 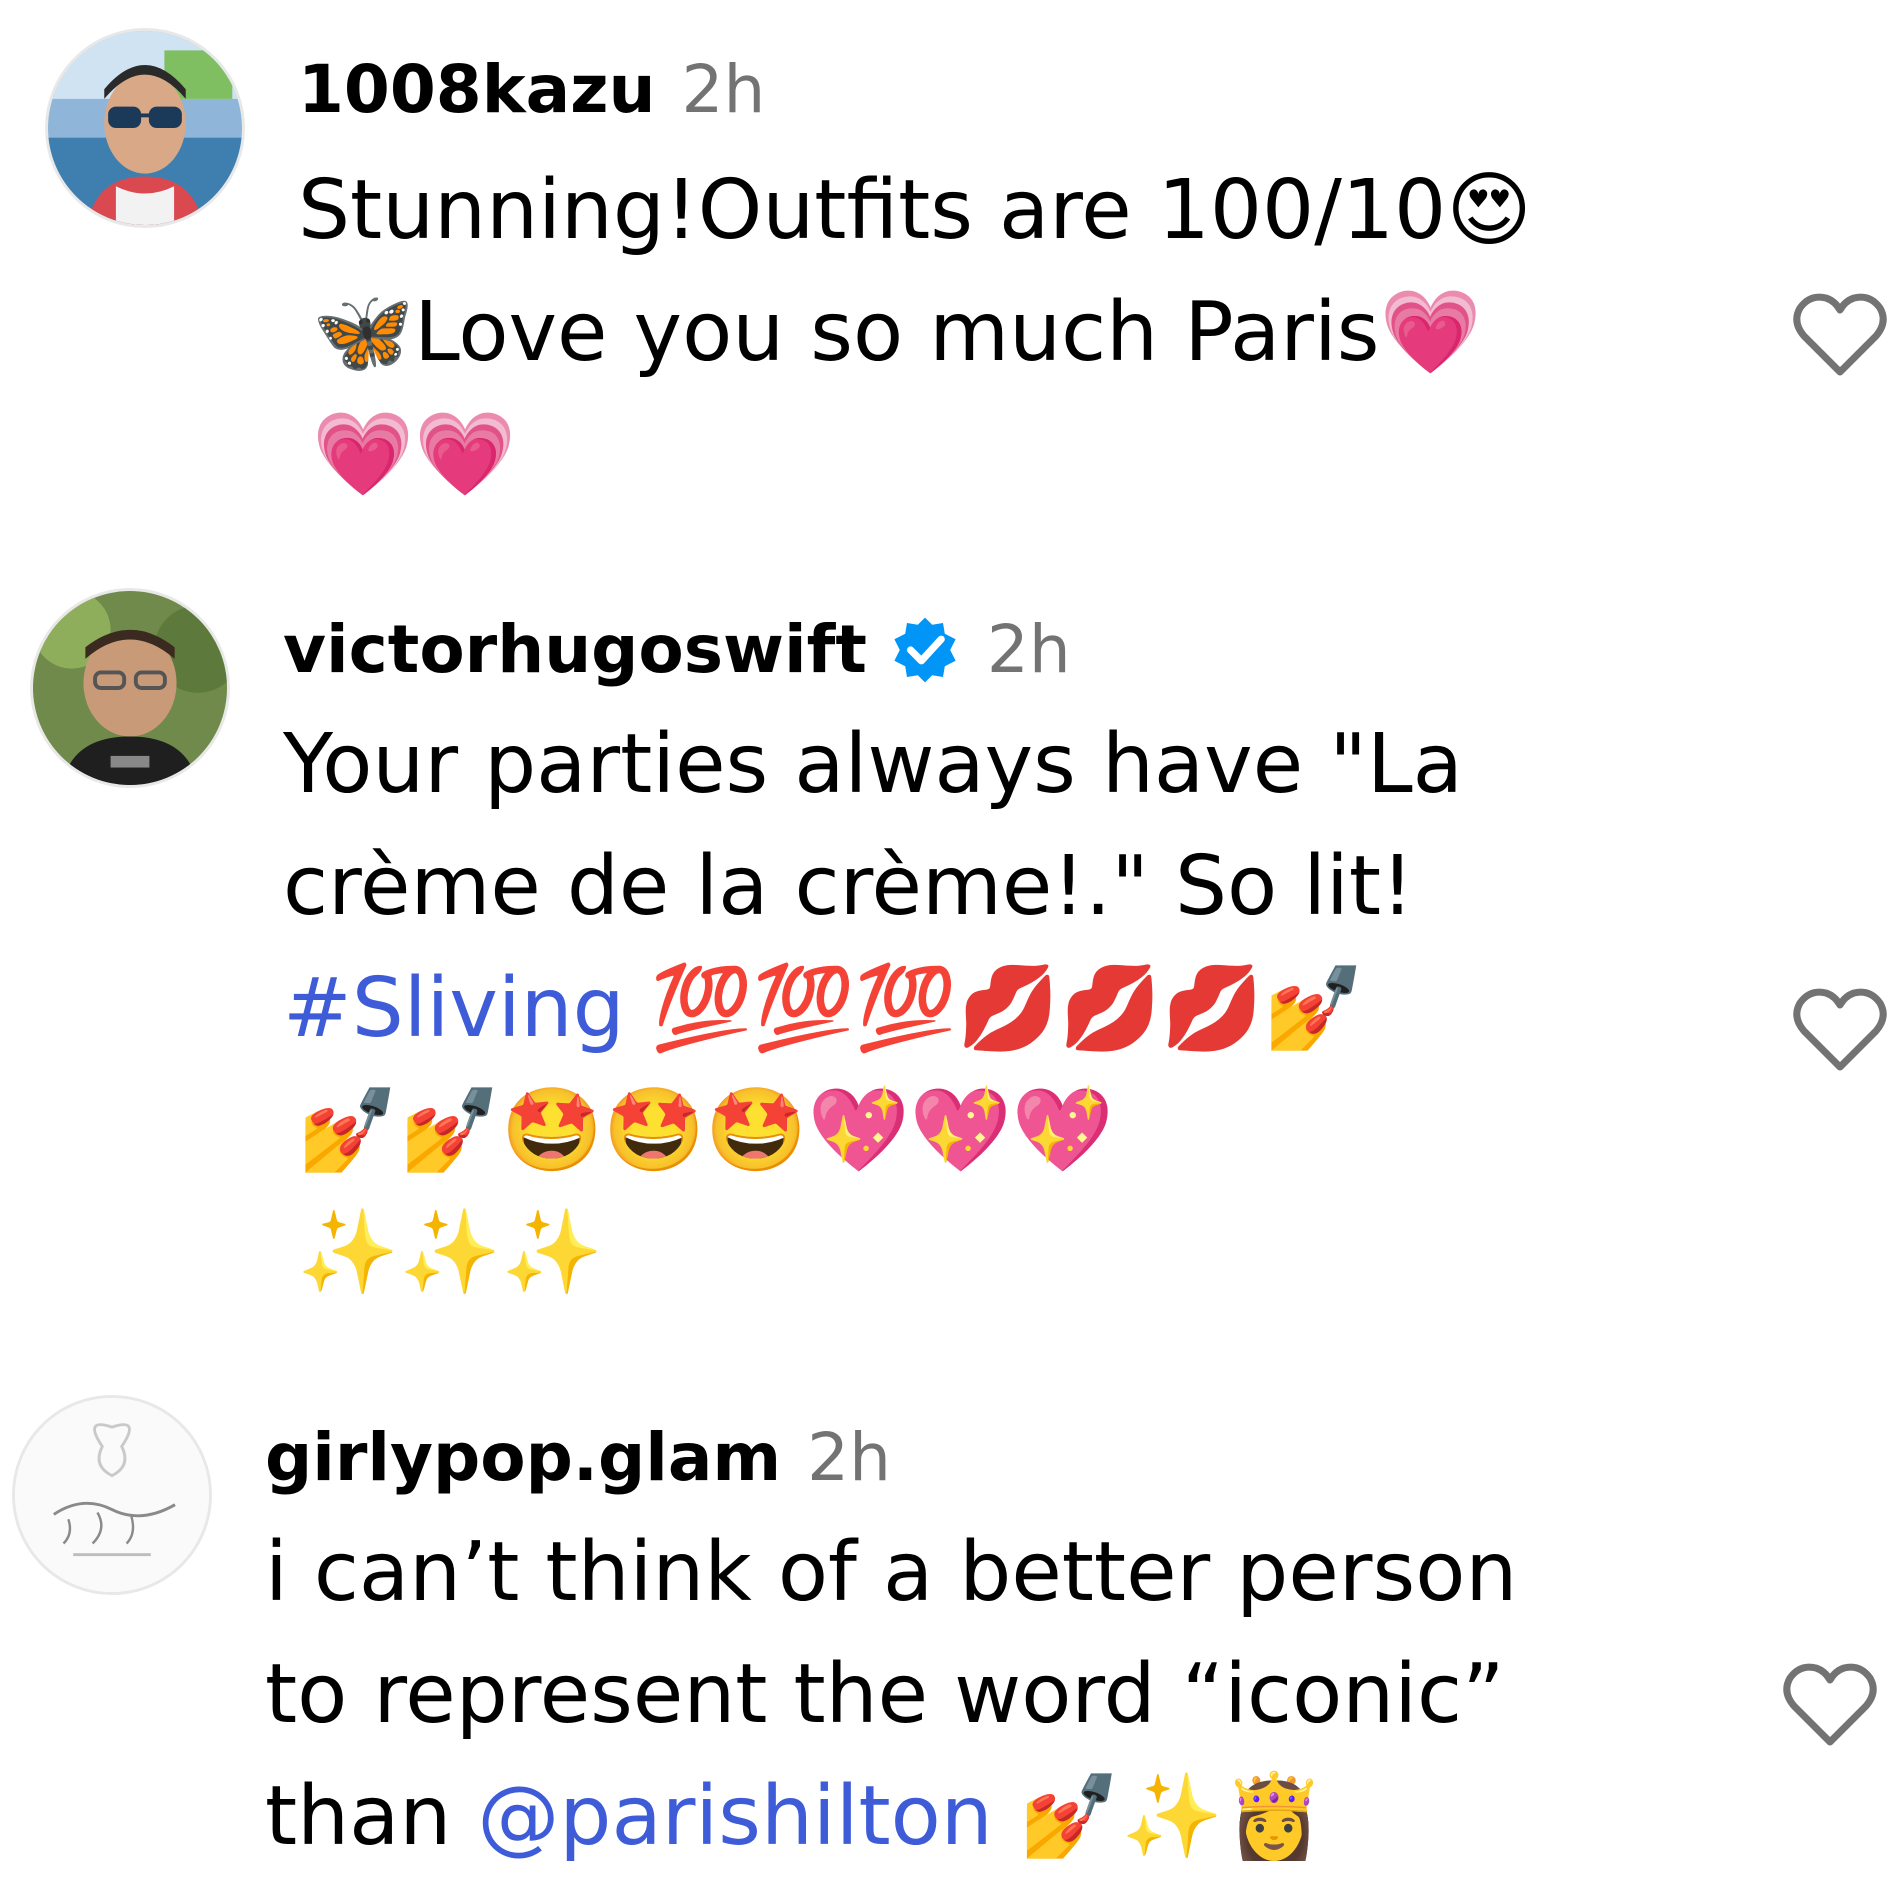 I want to click on comment-line: ✨✨✨, so click(x=450, y=1252).